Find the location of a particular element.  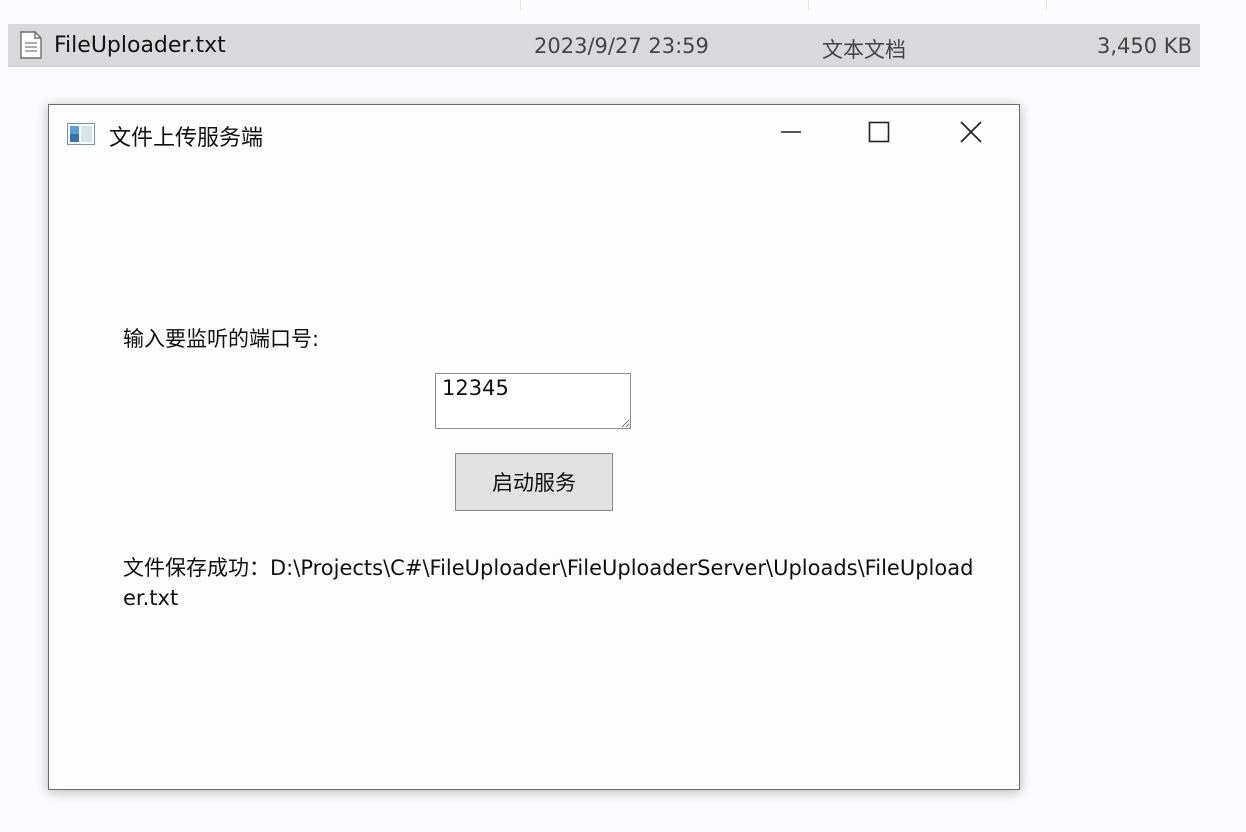

file-type: 文本文档 is located at coordinates (864, 50).